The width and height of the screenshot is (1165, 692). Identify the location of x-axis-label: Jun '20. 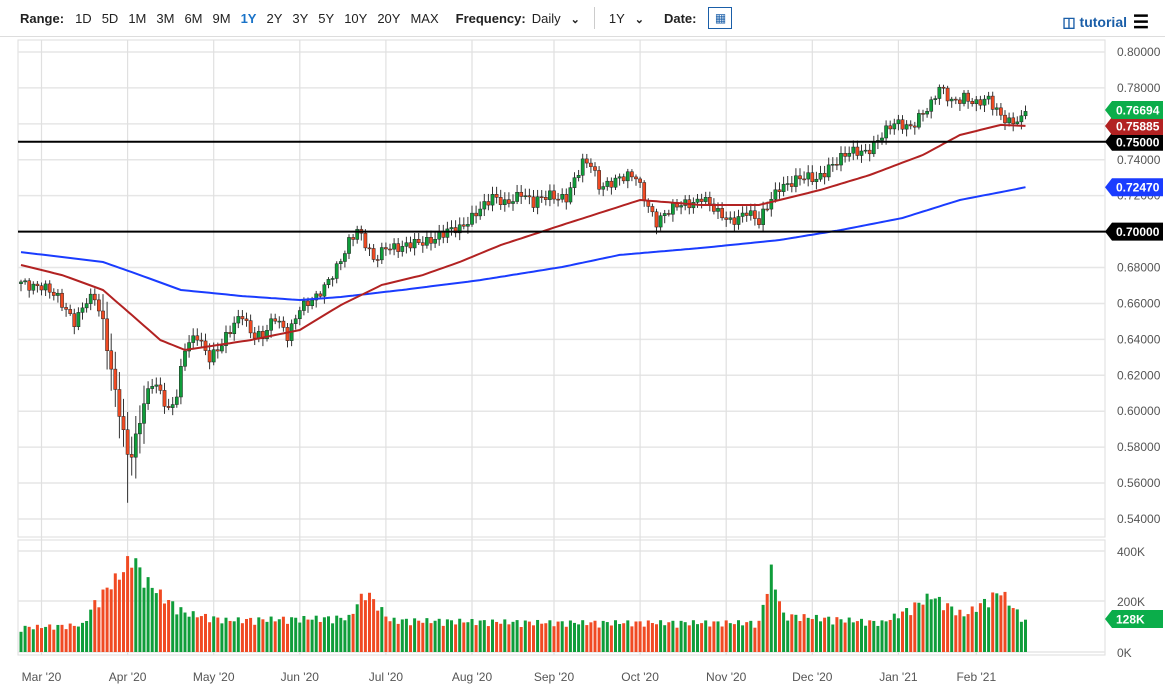
(300, 677).